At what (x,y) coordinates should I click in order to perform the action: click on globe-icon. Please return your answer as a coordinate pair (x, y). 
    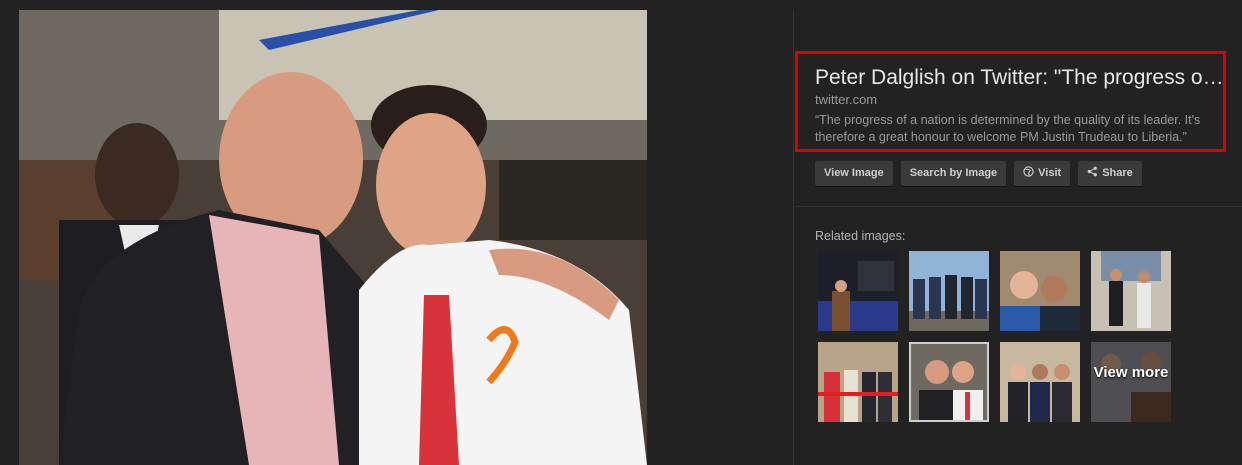
    Looking at the image, I should click on (1028, 173).